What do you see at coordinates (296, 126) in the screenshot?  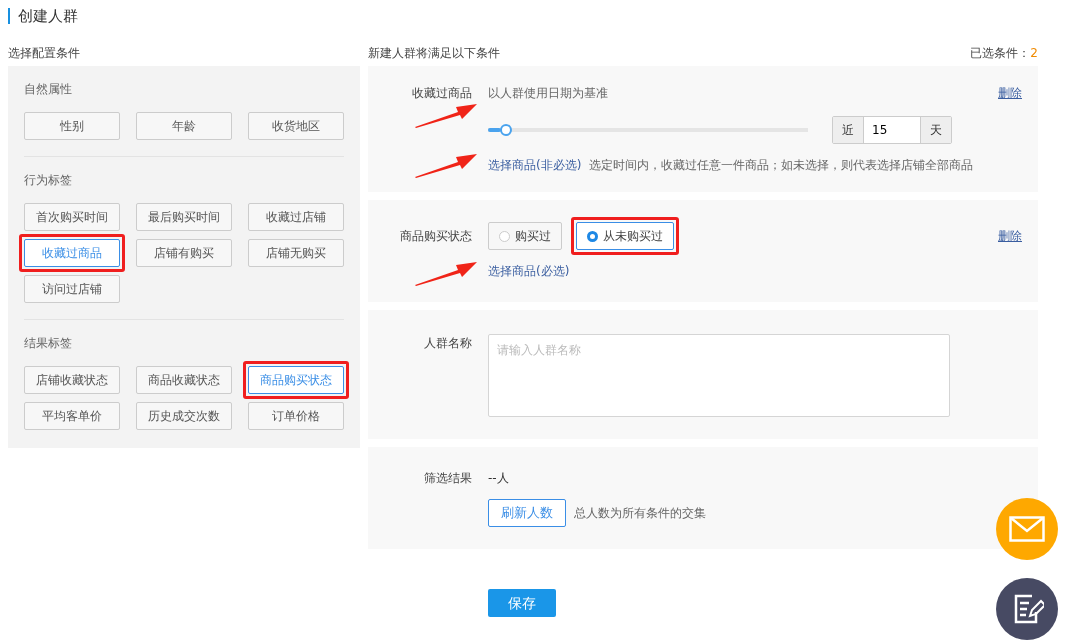 I see `option-button: 收货地区` at bounding box center [296, 126].